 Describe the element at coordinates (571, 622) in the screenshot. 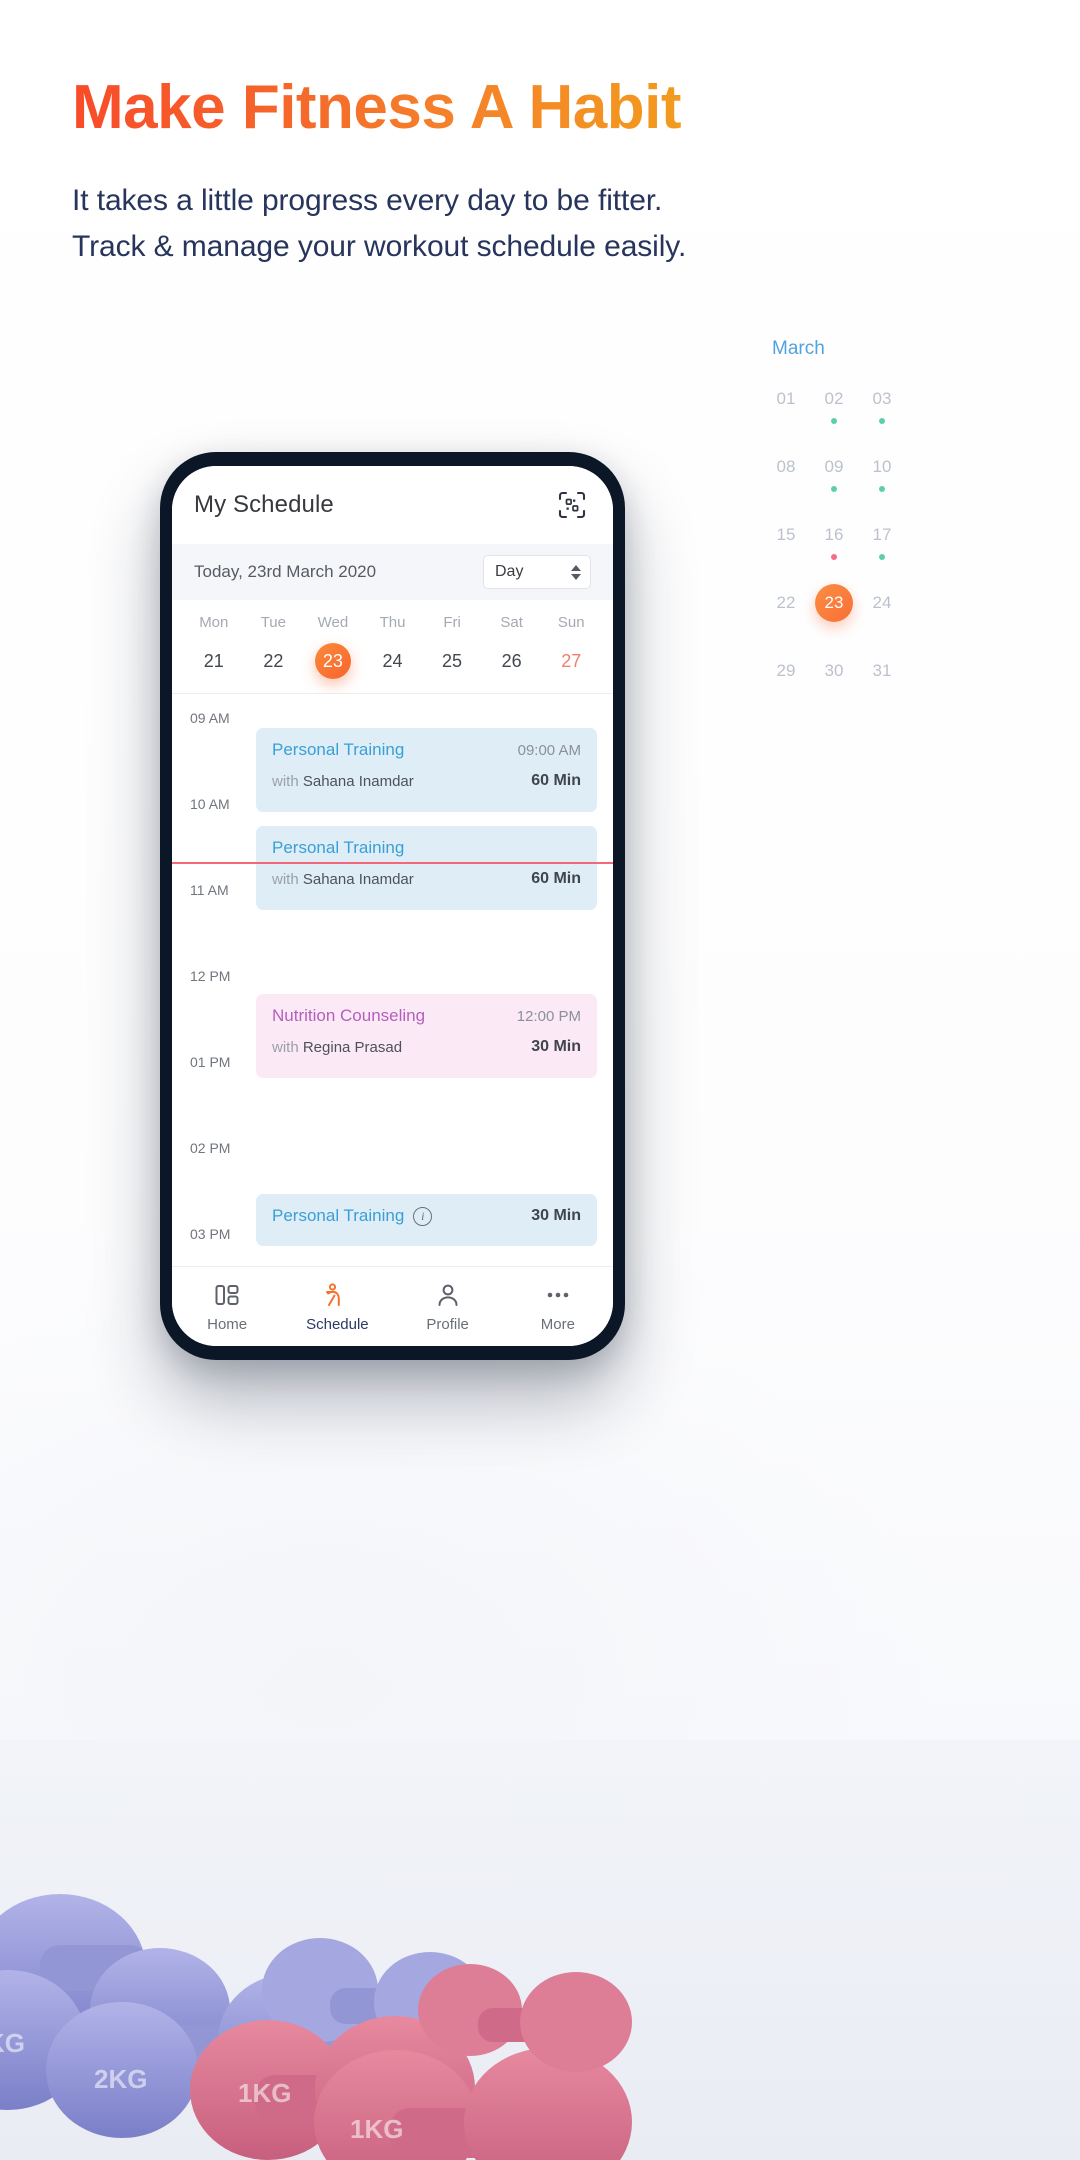

I see `week-day-name: Sun` at that location.